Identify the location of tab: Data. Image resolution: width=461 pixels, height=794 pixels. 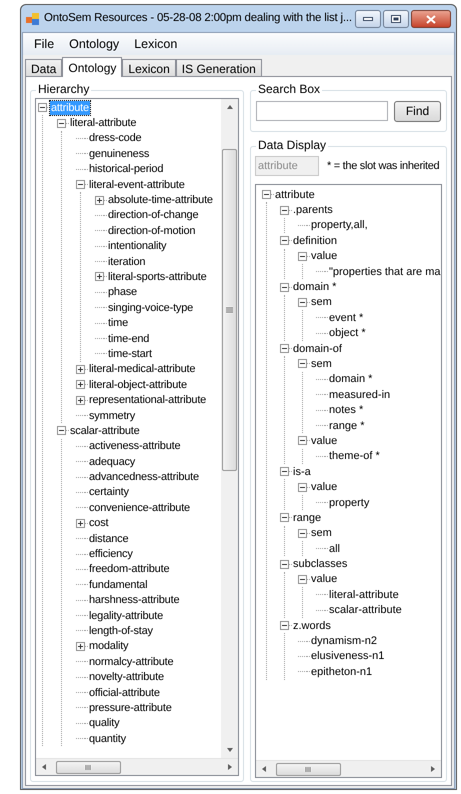
(43, 67).